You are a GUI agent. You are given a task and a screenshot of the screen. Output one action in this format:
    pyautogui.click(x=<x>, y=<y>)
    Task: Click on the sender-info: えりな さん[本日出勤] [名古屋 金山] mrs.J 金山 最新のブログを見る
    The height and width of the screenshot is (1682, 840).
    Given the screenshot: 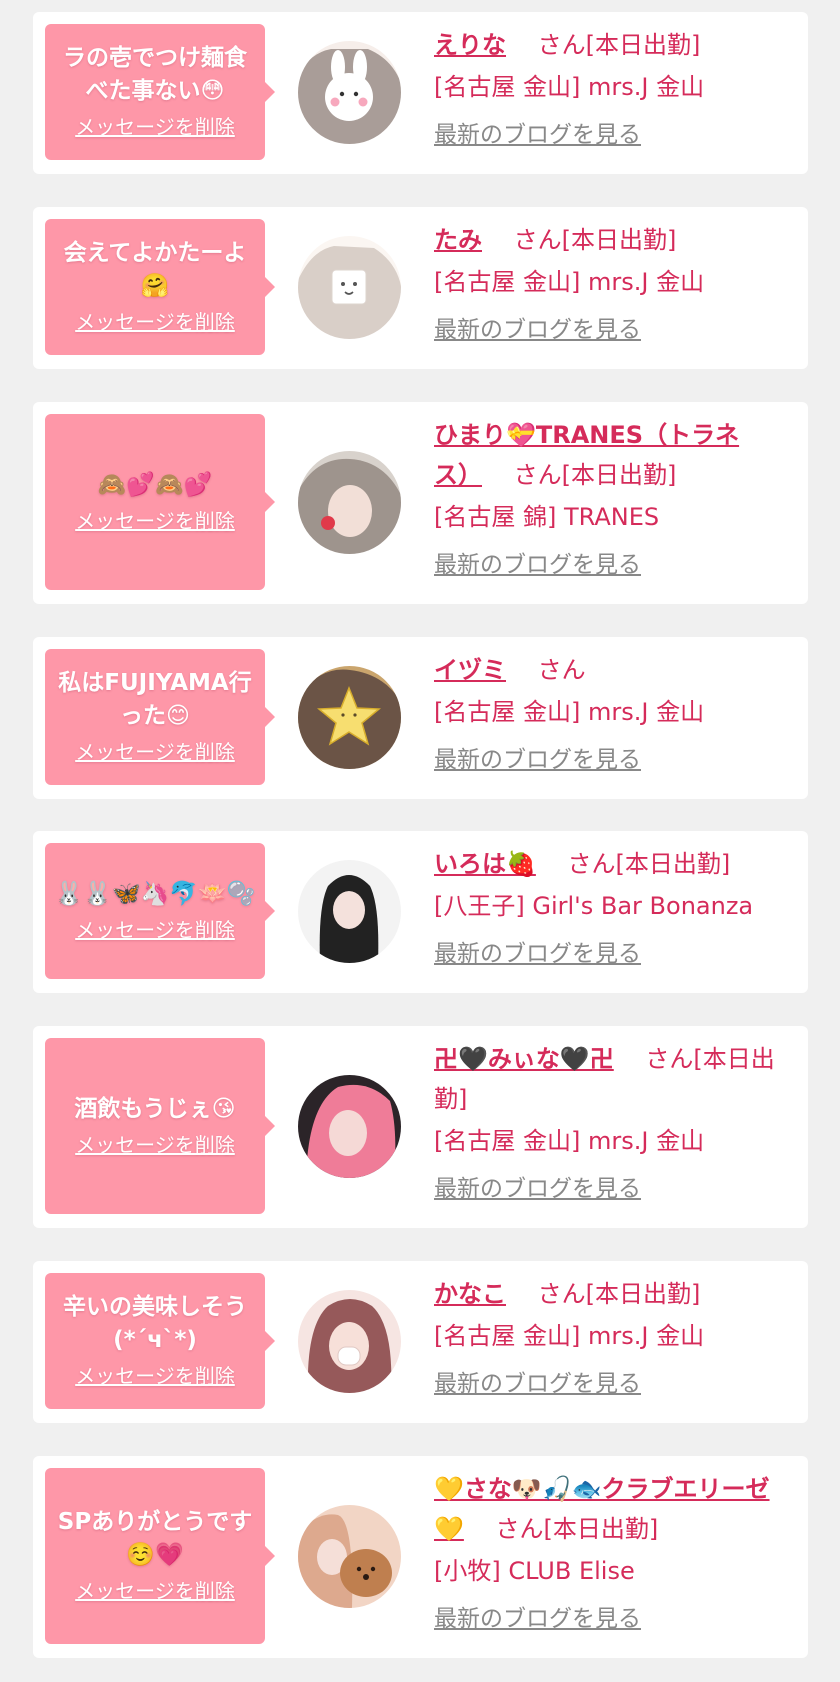 What is the action you would take?
    pyautogui.click(x=609, y=90)
    